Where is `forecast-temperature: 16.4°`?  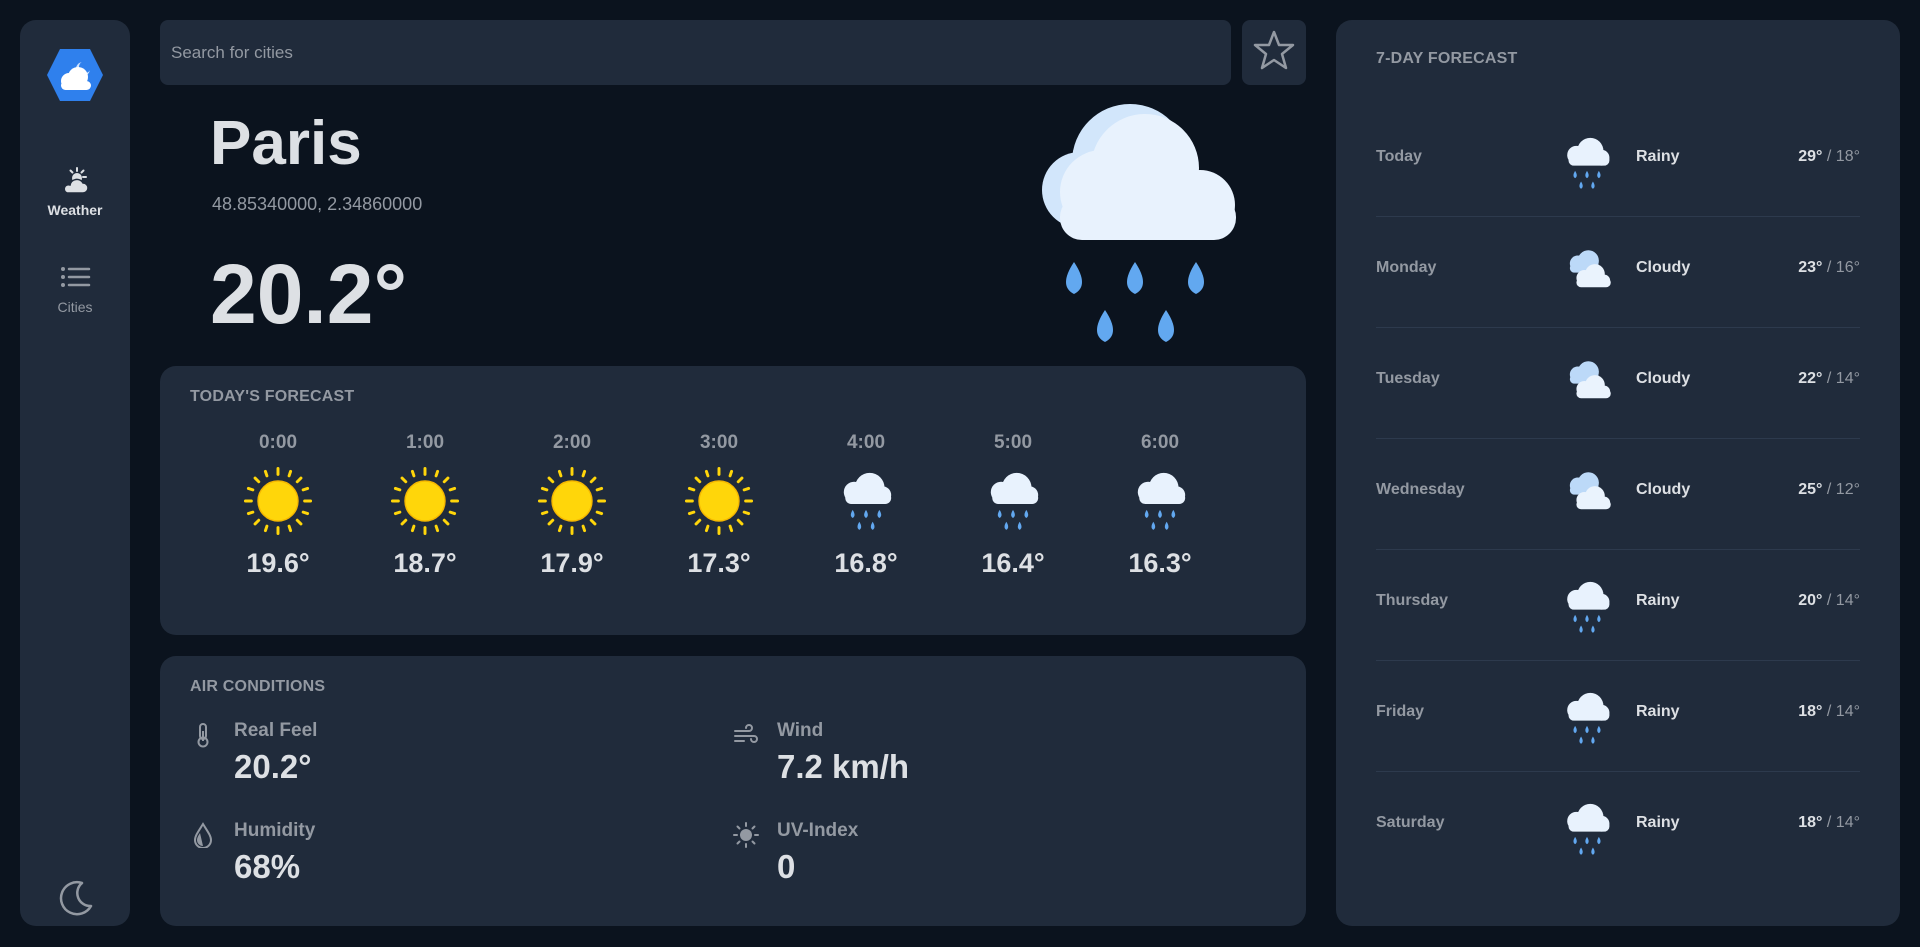 forecast-temperature: 16.4° is located at coordinates (1013, 563).